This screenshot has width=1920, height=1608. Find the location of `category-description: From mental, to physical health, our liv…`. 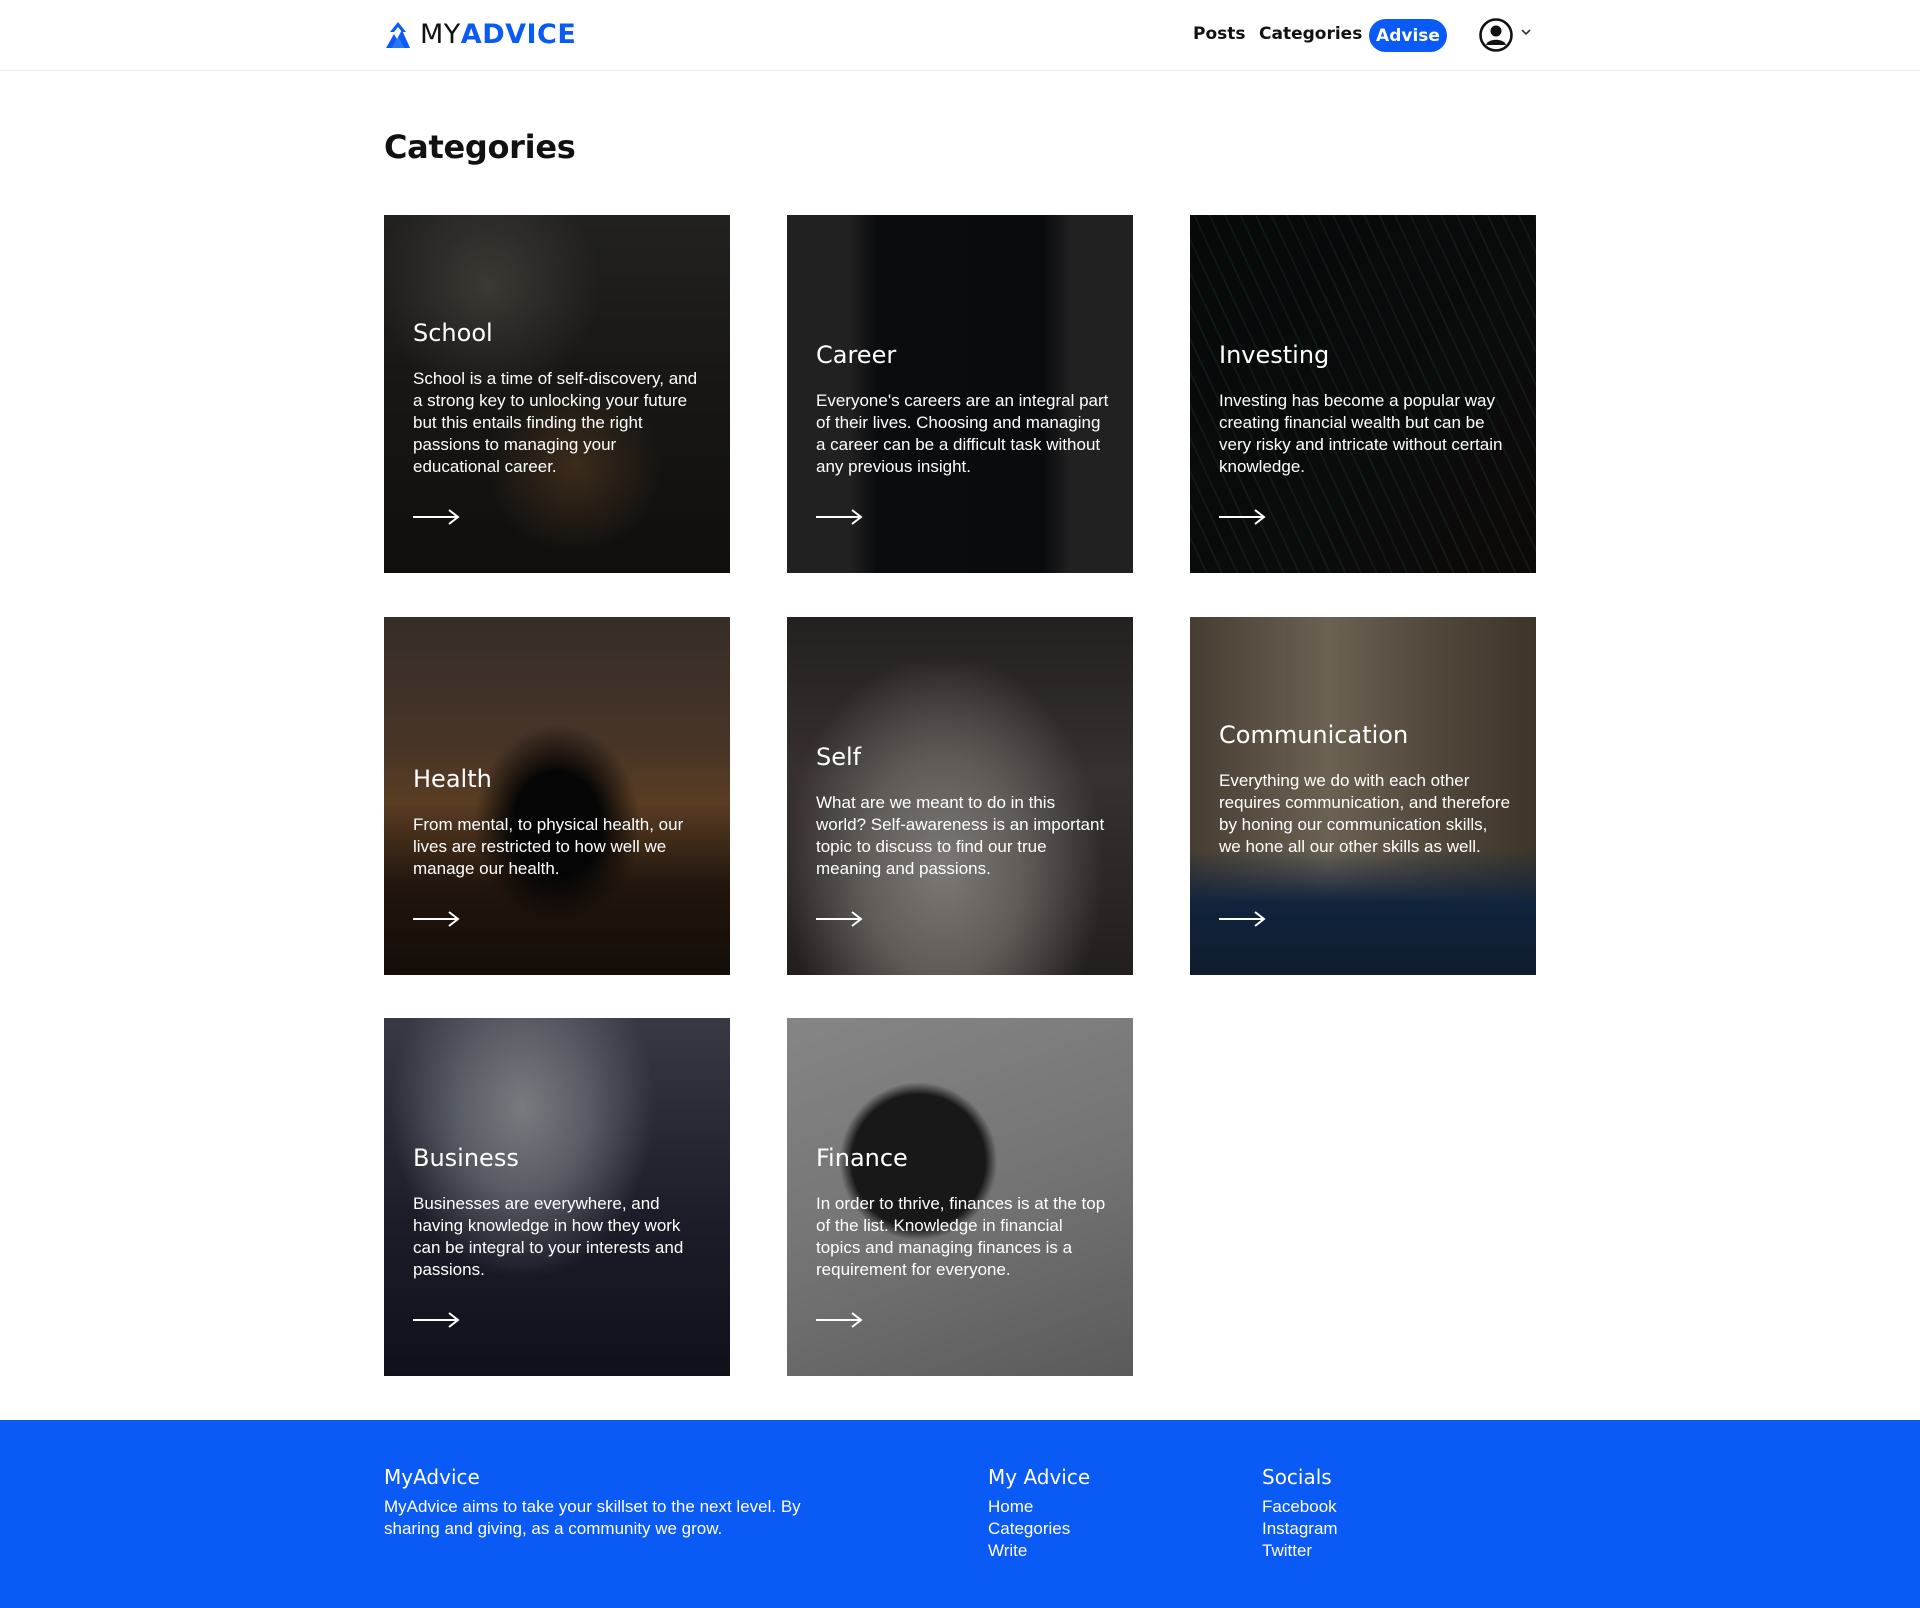

category-description: From mental, to physical health, our liv… is located at coordinates (548, 846).